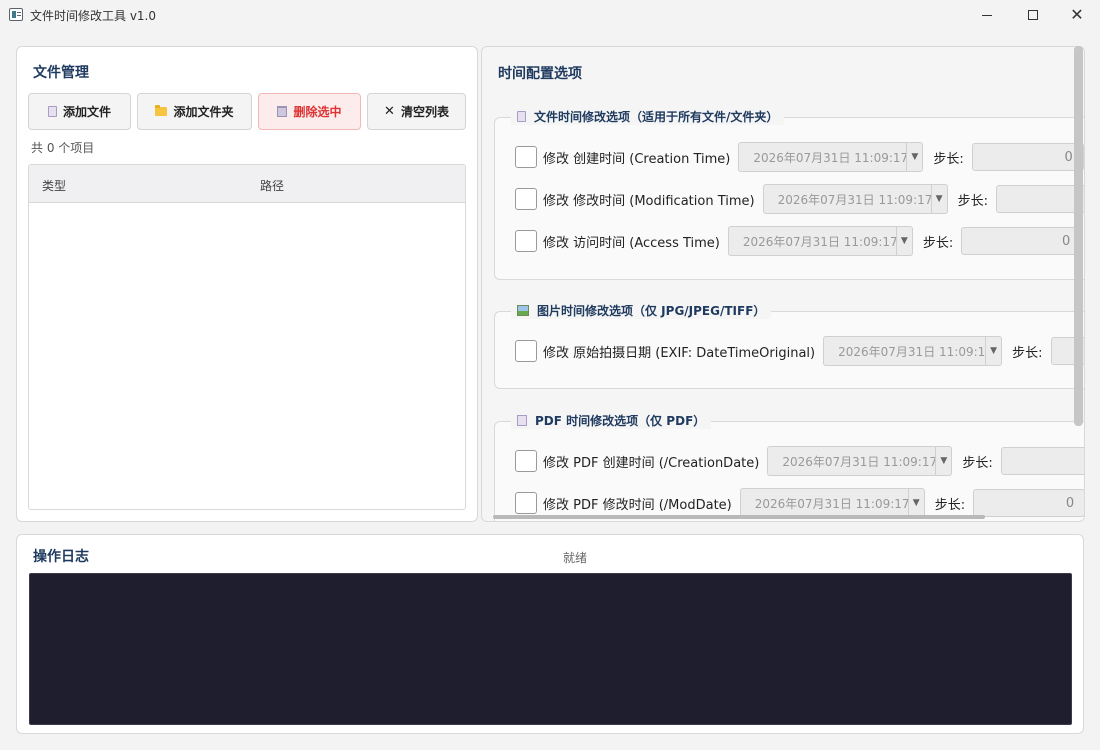 The height and width of the screenshot is (750, 1100). What do you see at coordinates (526, 241) in the screenshot?
I see `access-time-checkbox` at bounding box center [526, 241].